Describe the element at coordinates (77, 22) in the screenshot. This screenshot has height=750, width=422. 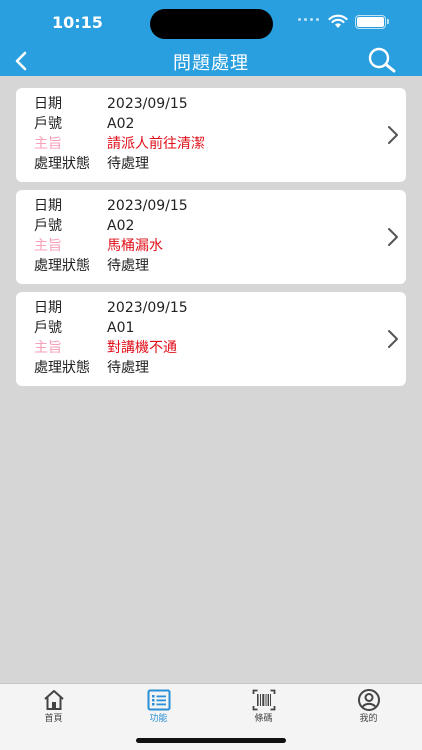
I see `status-time: 10:15` at that location.